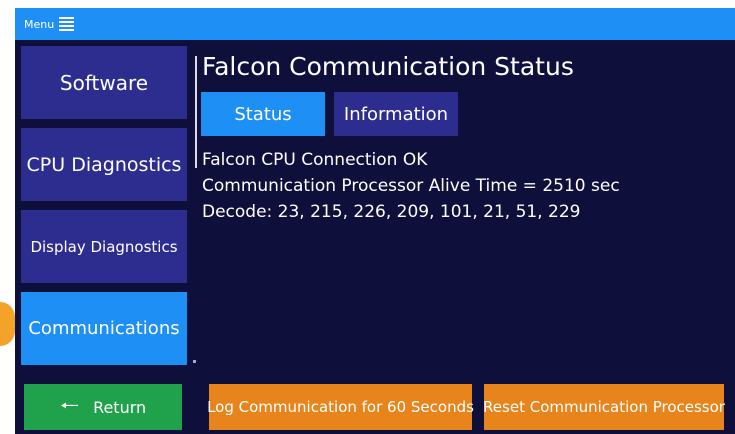  I want to click on sidebar-item-label: Communications, so click(104, 328).